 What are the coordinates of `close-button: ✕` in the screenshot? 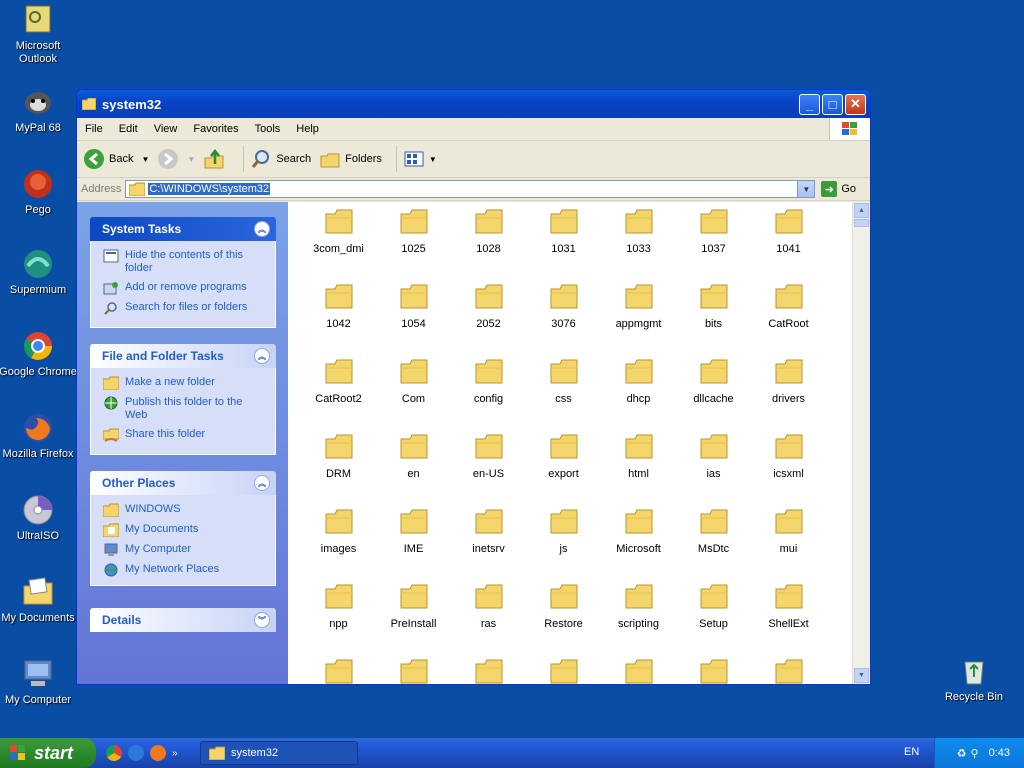 It's located at (855, 104).